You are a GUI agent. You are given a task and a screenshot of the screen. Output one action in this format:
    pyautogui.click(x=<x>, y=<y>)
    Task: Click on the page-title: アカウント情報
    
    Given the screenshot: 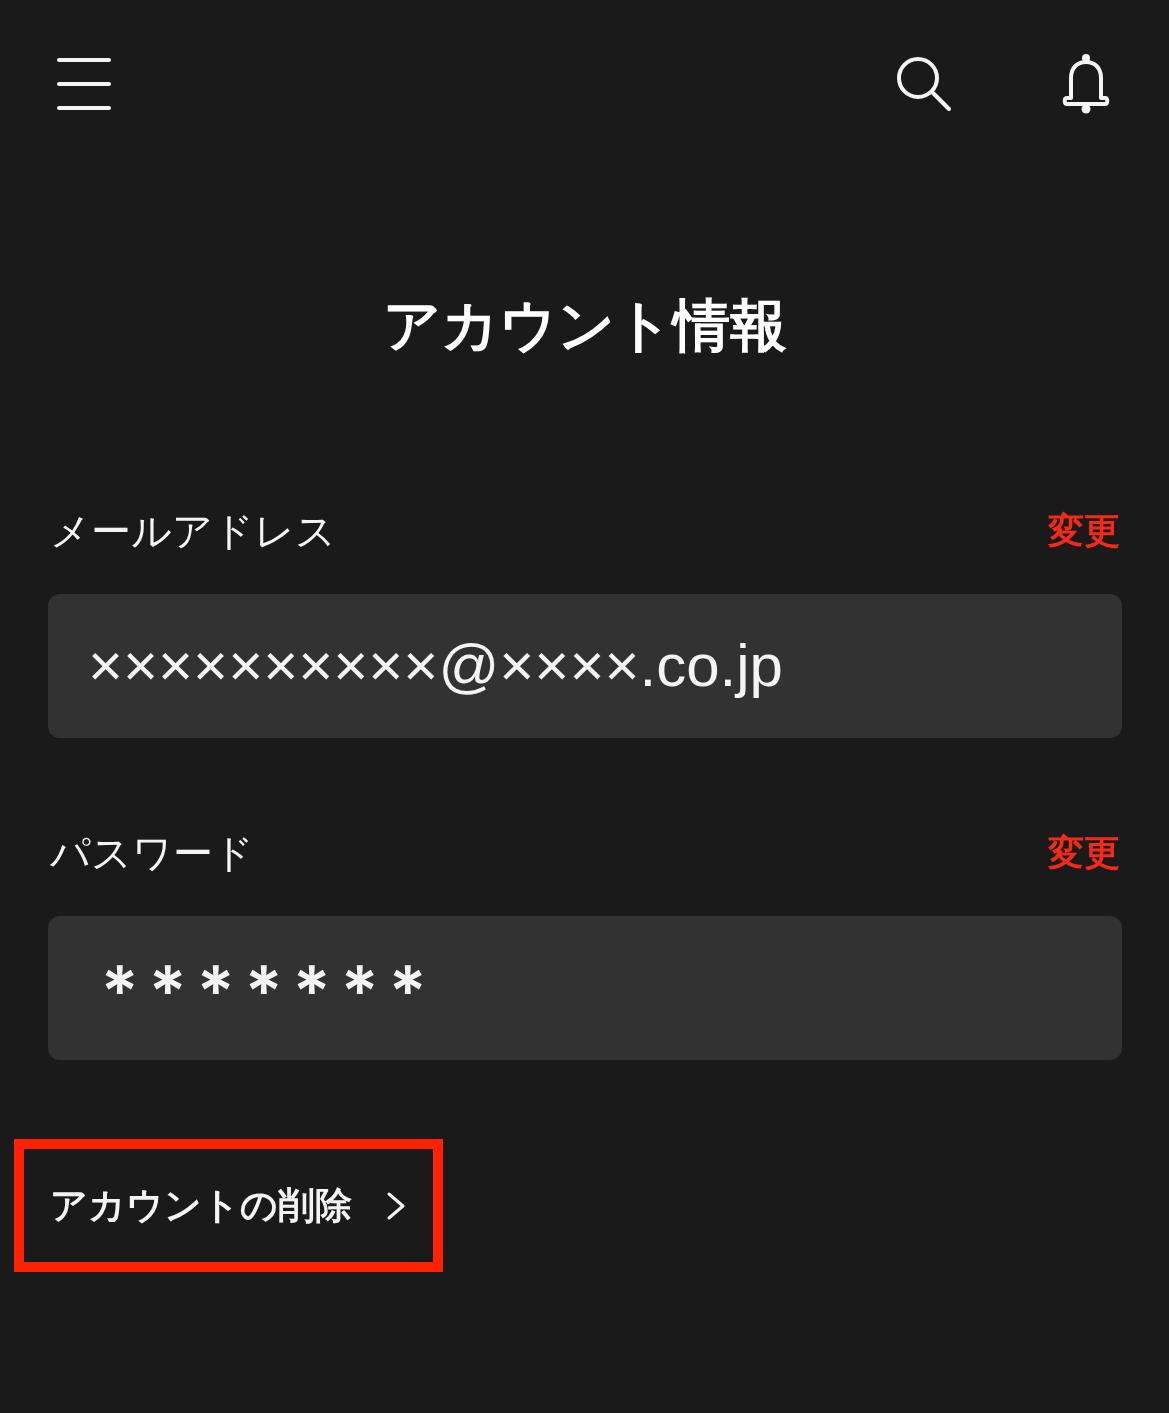 What is the action you would take?
    pyautogui.click(x=584, y=325)
    